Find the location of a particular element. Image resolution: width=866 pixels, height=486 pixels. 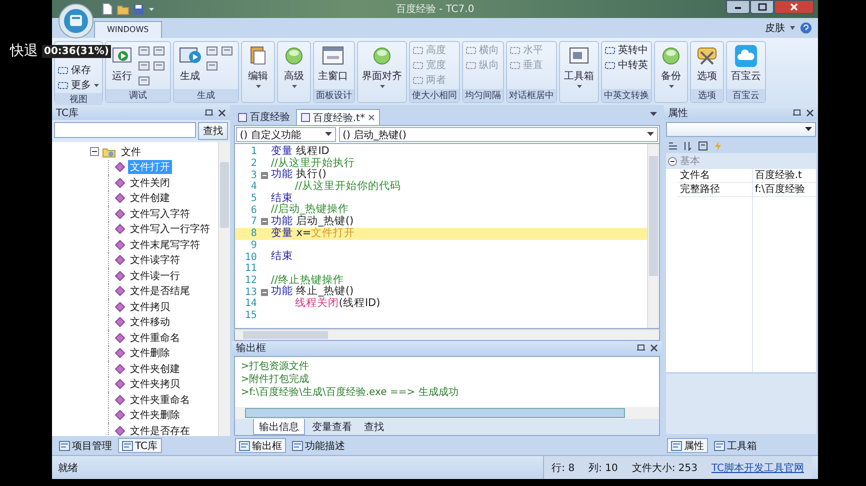

ribbon-button: 百宝云 is located at coordinates (746, 63).